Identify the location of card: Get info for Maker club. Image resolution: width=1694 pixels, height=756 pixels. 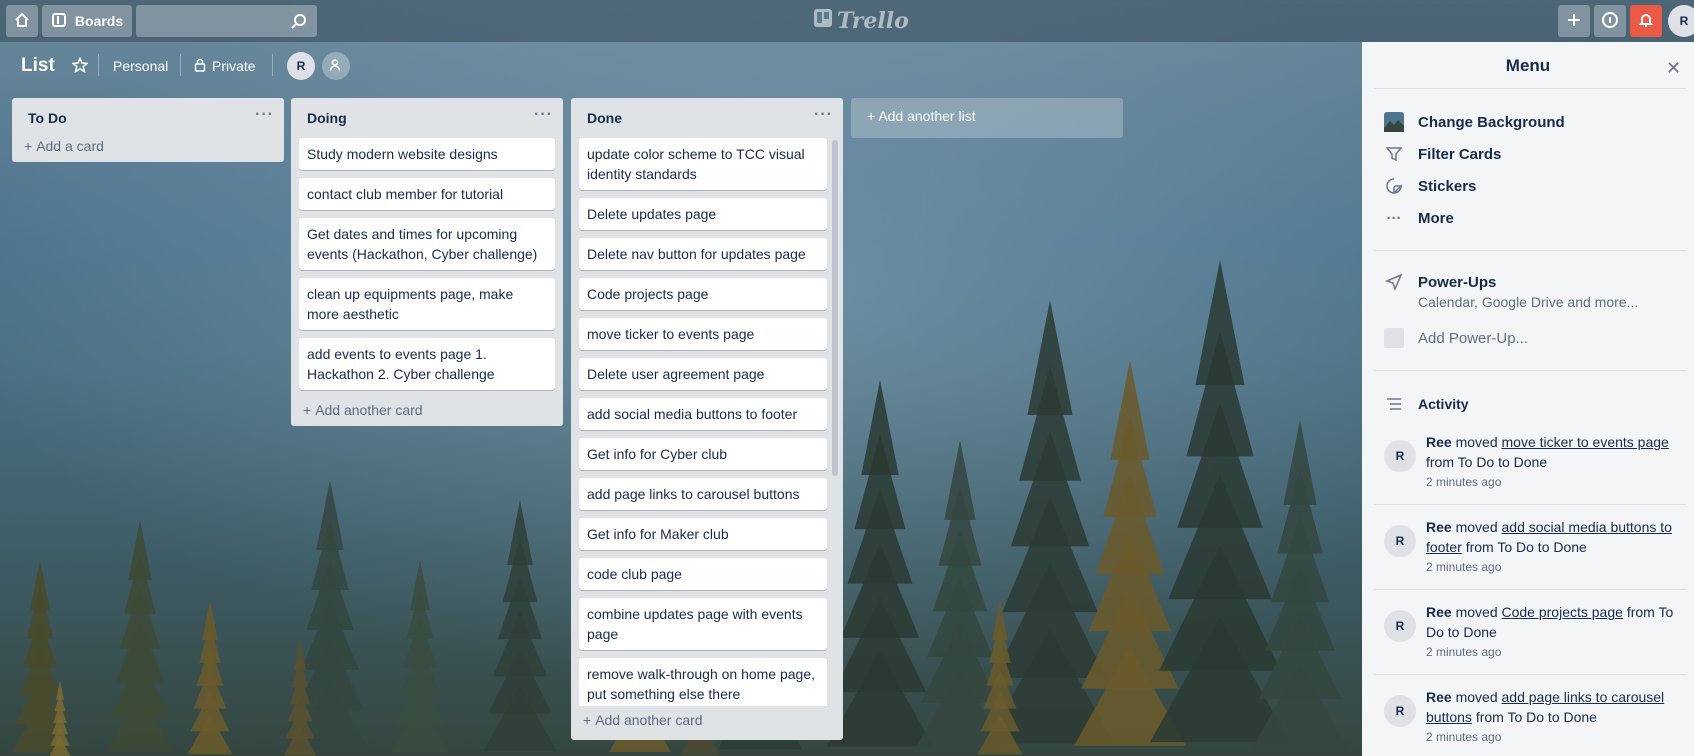
(703, 534).